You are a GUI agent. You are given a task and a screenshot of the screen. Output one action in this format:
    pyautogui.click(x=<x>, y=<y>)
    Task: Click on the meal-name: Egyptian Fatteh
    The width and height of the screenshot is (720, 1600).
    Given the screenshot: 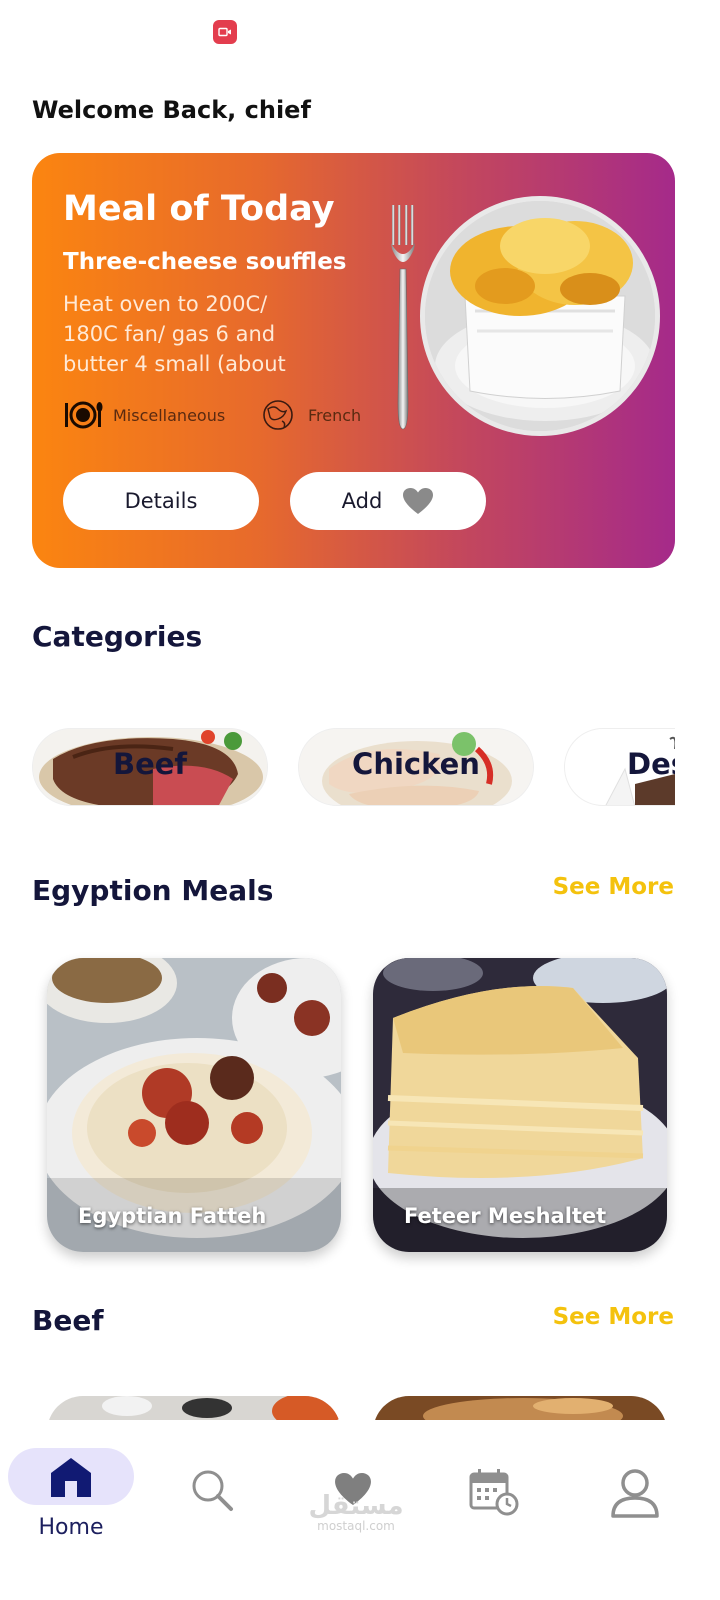 What is the action you would take?
    pyautogui.click(x=172, y=1216)
    